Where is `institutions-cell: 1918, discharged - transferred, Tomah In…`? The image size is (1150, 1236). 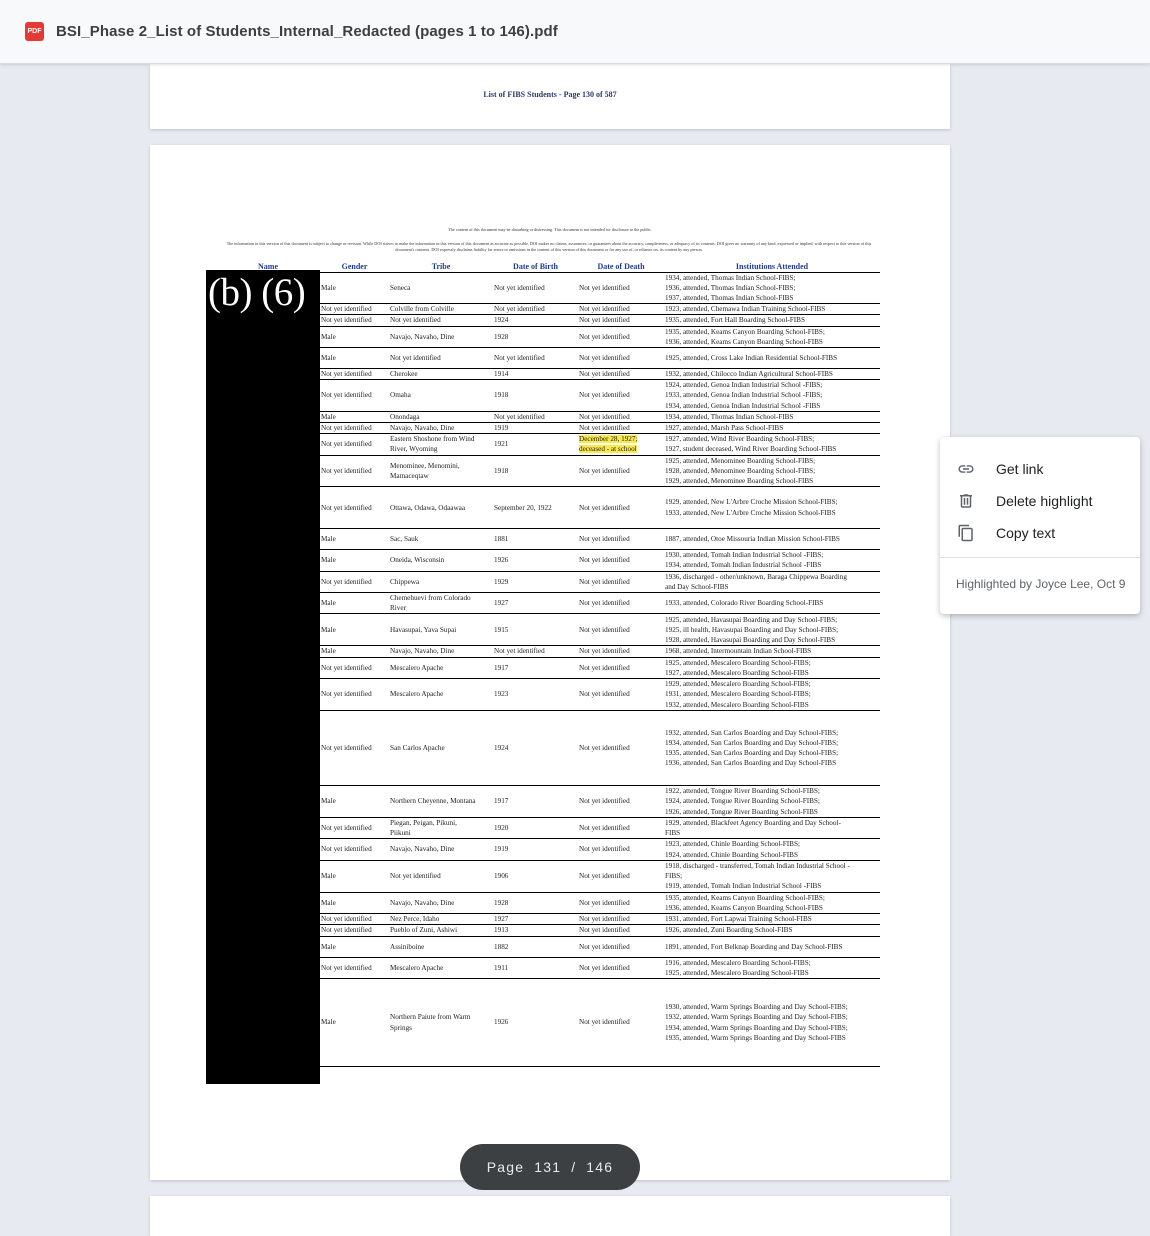 institutions-cell: 1918, discharged - transferred, Tomah In… is located at coordinates (772, 876).